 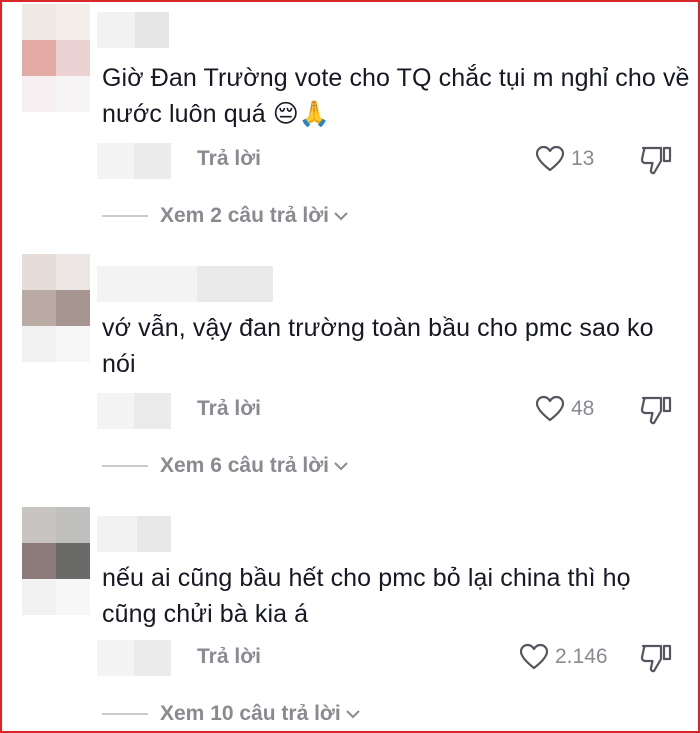 What do you see at coordinates (583, 408) in the screenshot?
I see `like-count: 48` at bounding box center [583, 408].